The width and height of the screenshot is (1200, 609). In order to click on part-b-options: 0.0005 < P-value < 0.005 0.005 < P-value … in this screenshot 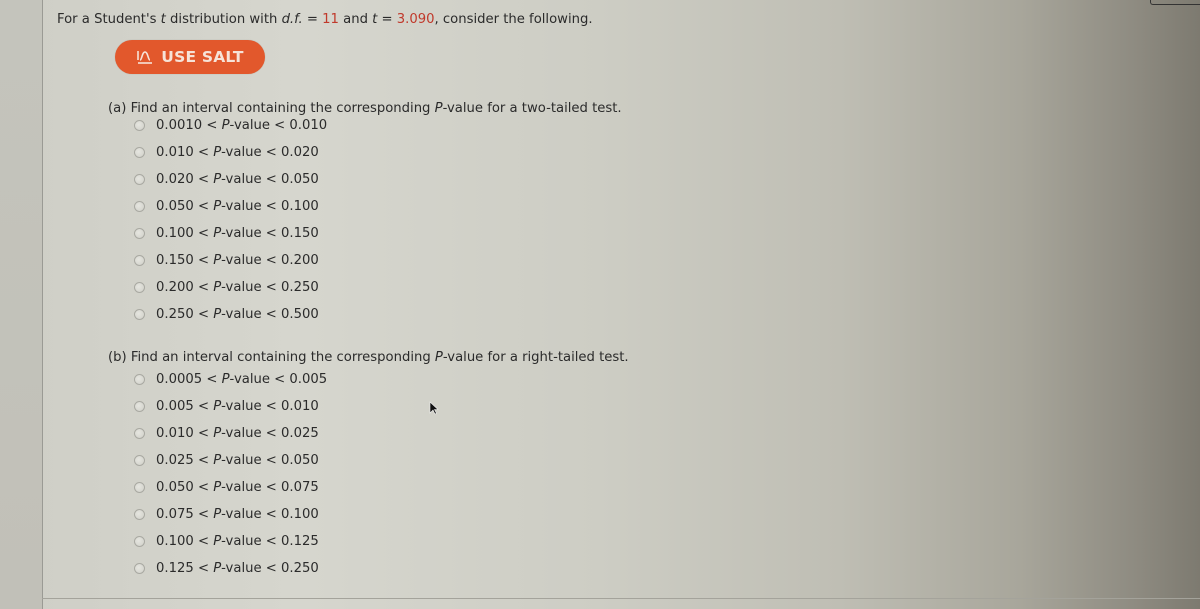, I will do `click(230, 474)`.